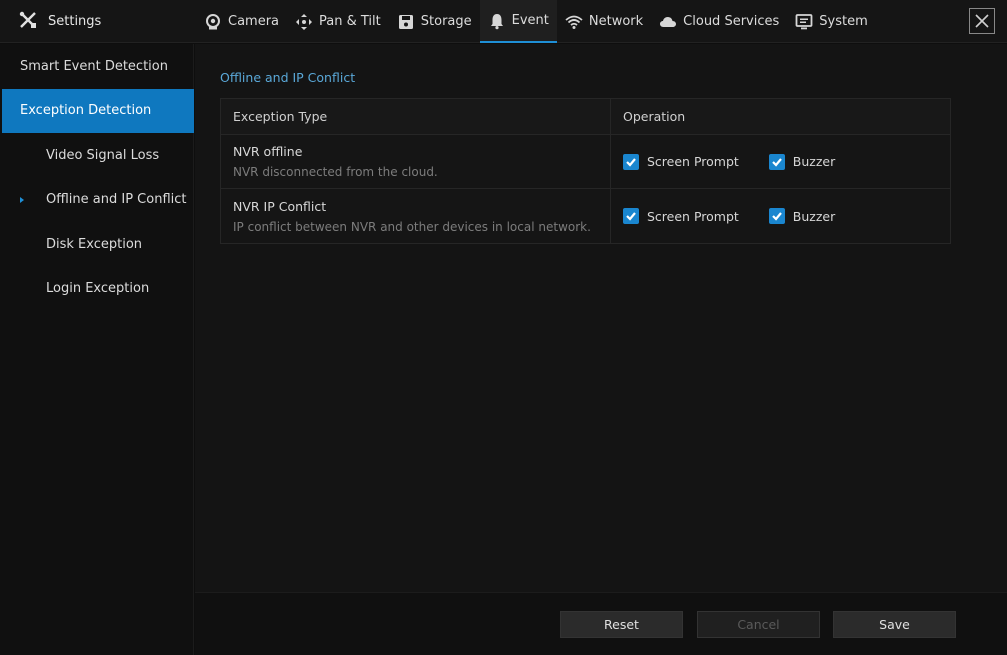  I want to click on table-header-row: Exception Type Operation, so click(585, 117).